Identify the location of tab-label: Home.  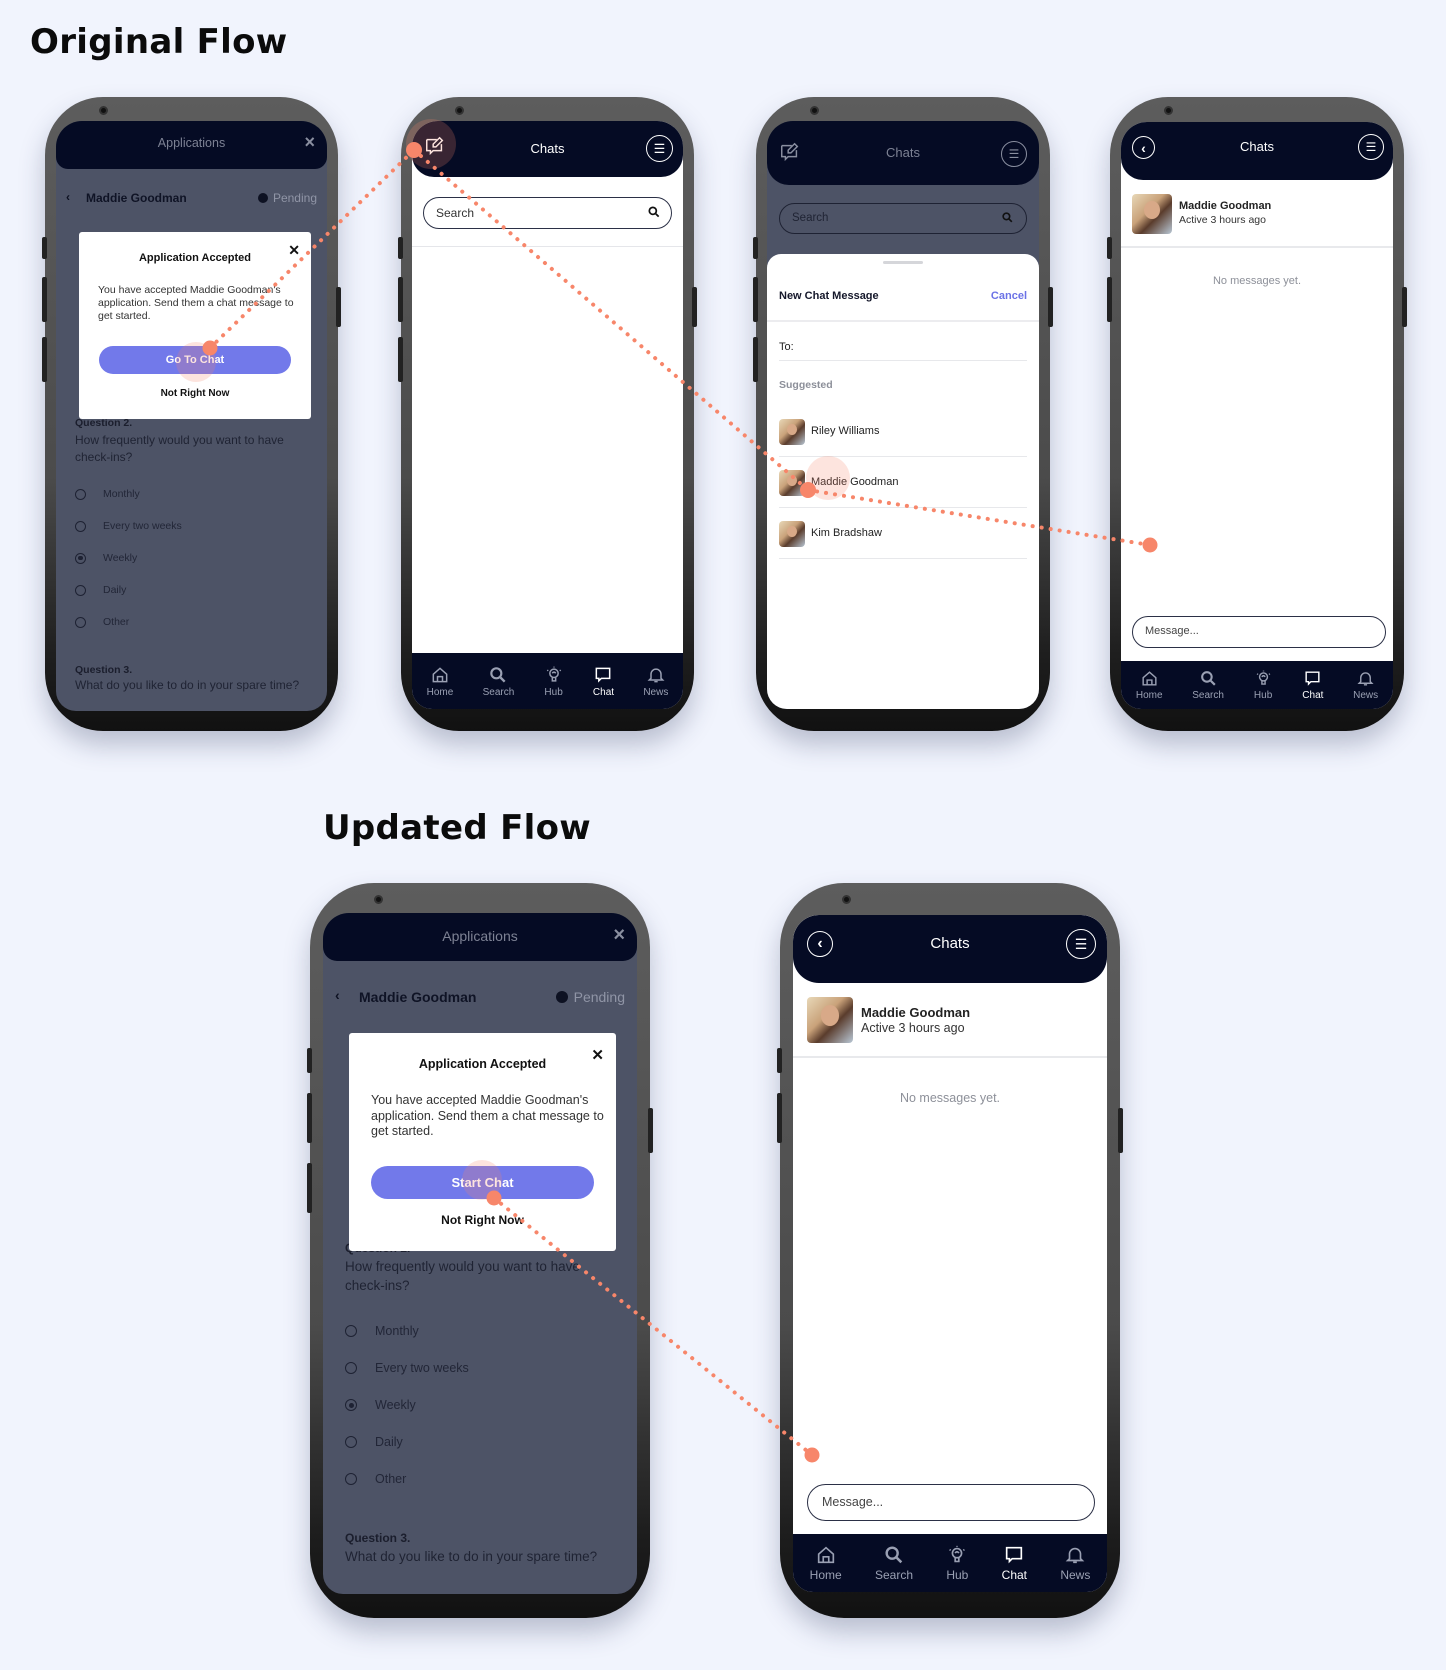
(825, 1575).